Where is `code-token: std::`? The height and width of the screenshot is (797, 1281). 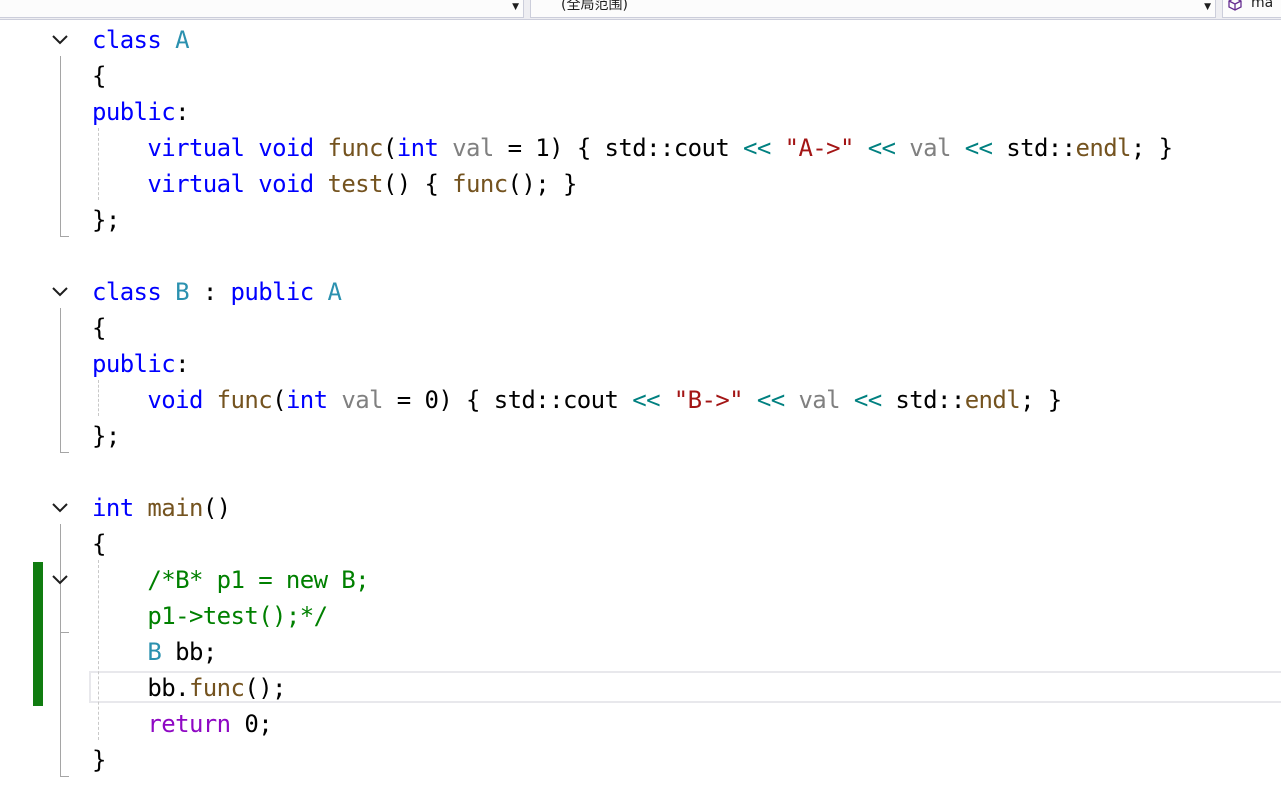
code-token: std:: is located at coordinates (1034, 148).